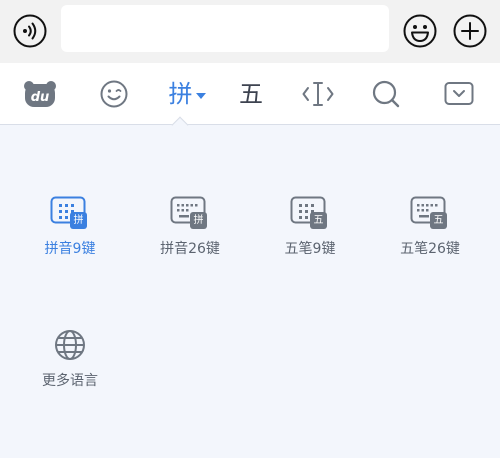 The image size is (500, 458). What do you see at coordinates (430, 249) in the screenshot?
I see `layout-label: 五笔26键` at bounding box center [430, 249].